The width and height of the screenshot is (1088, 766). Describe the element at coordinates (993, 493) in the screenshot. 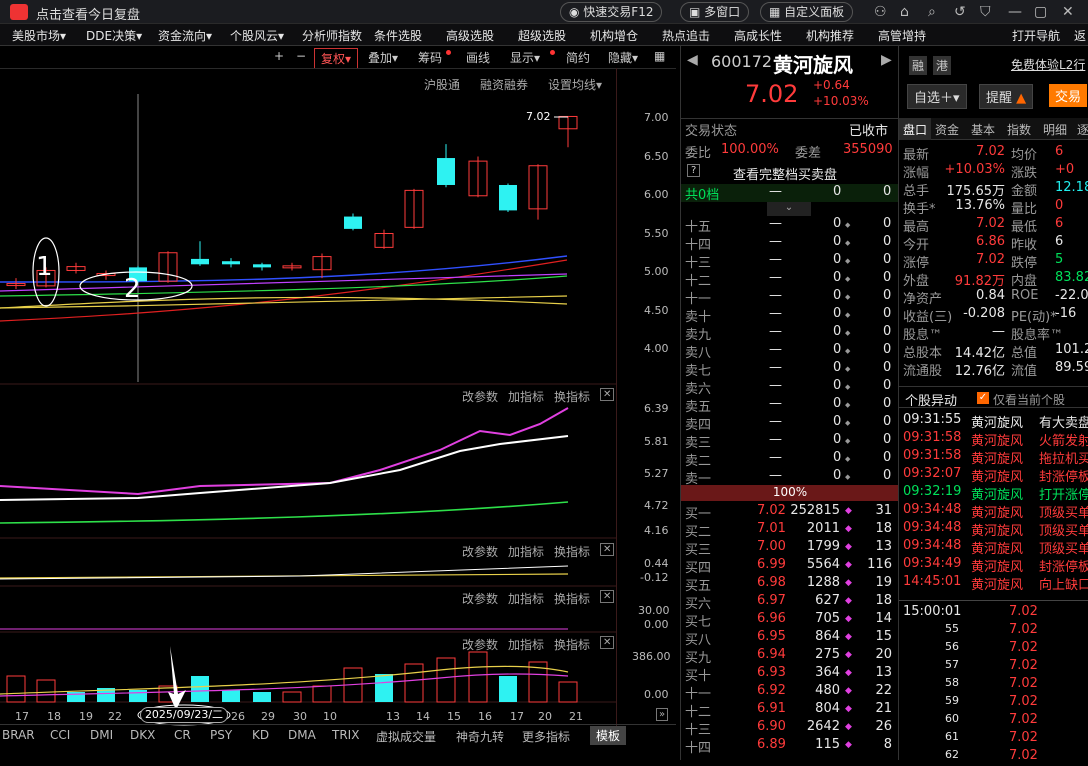

I see `mover-row: 09:32:19 黄河旋风 打开涨停` at that location.